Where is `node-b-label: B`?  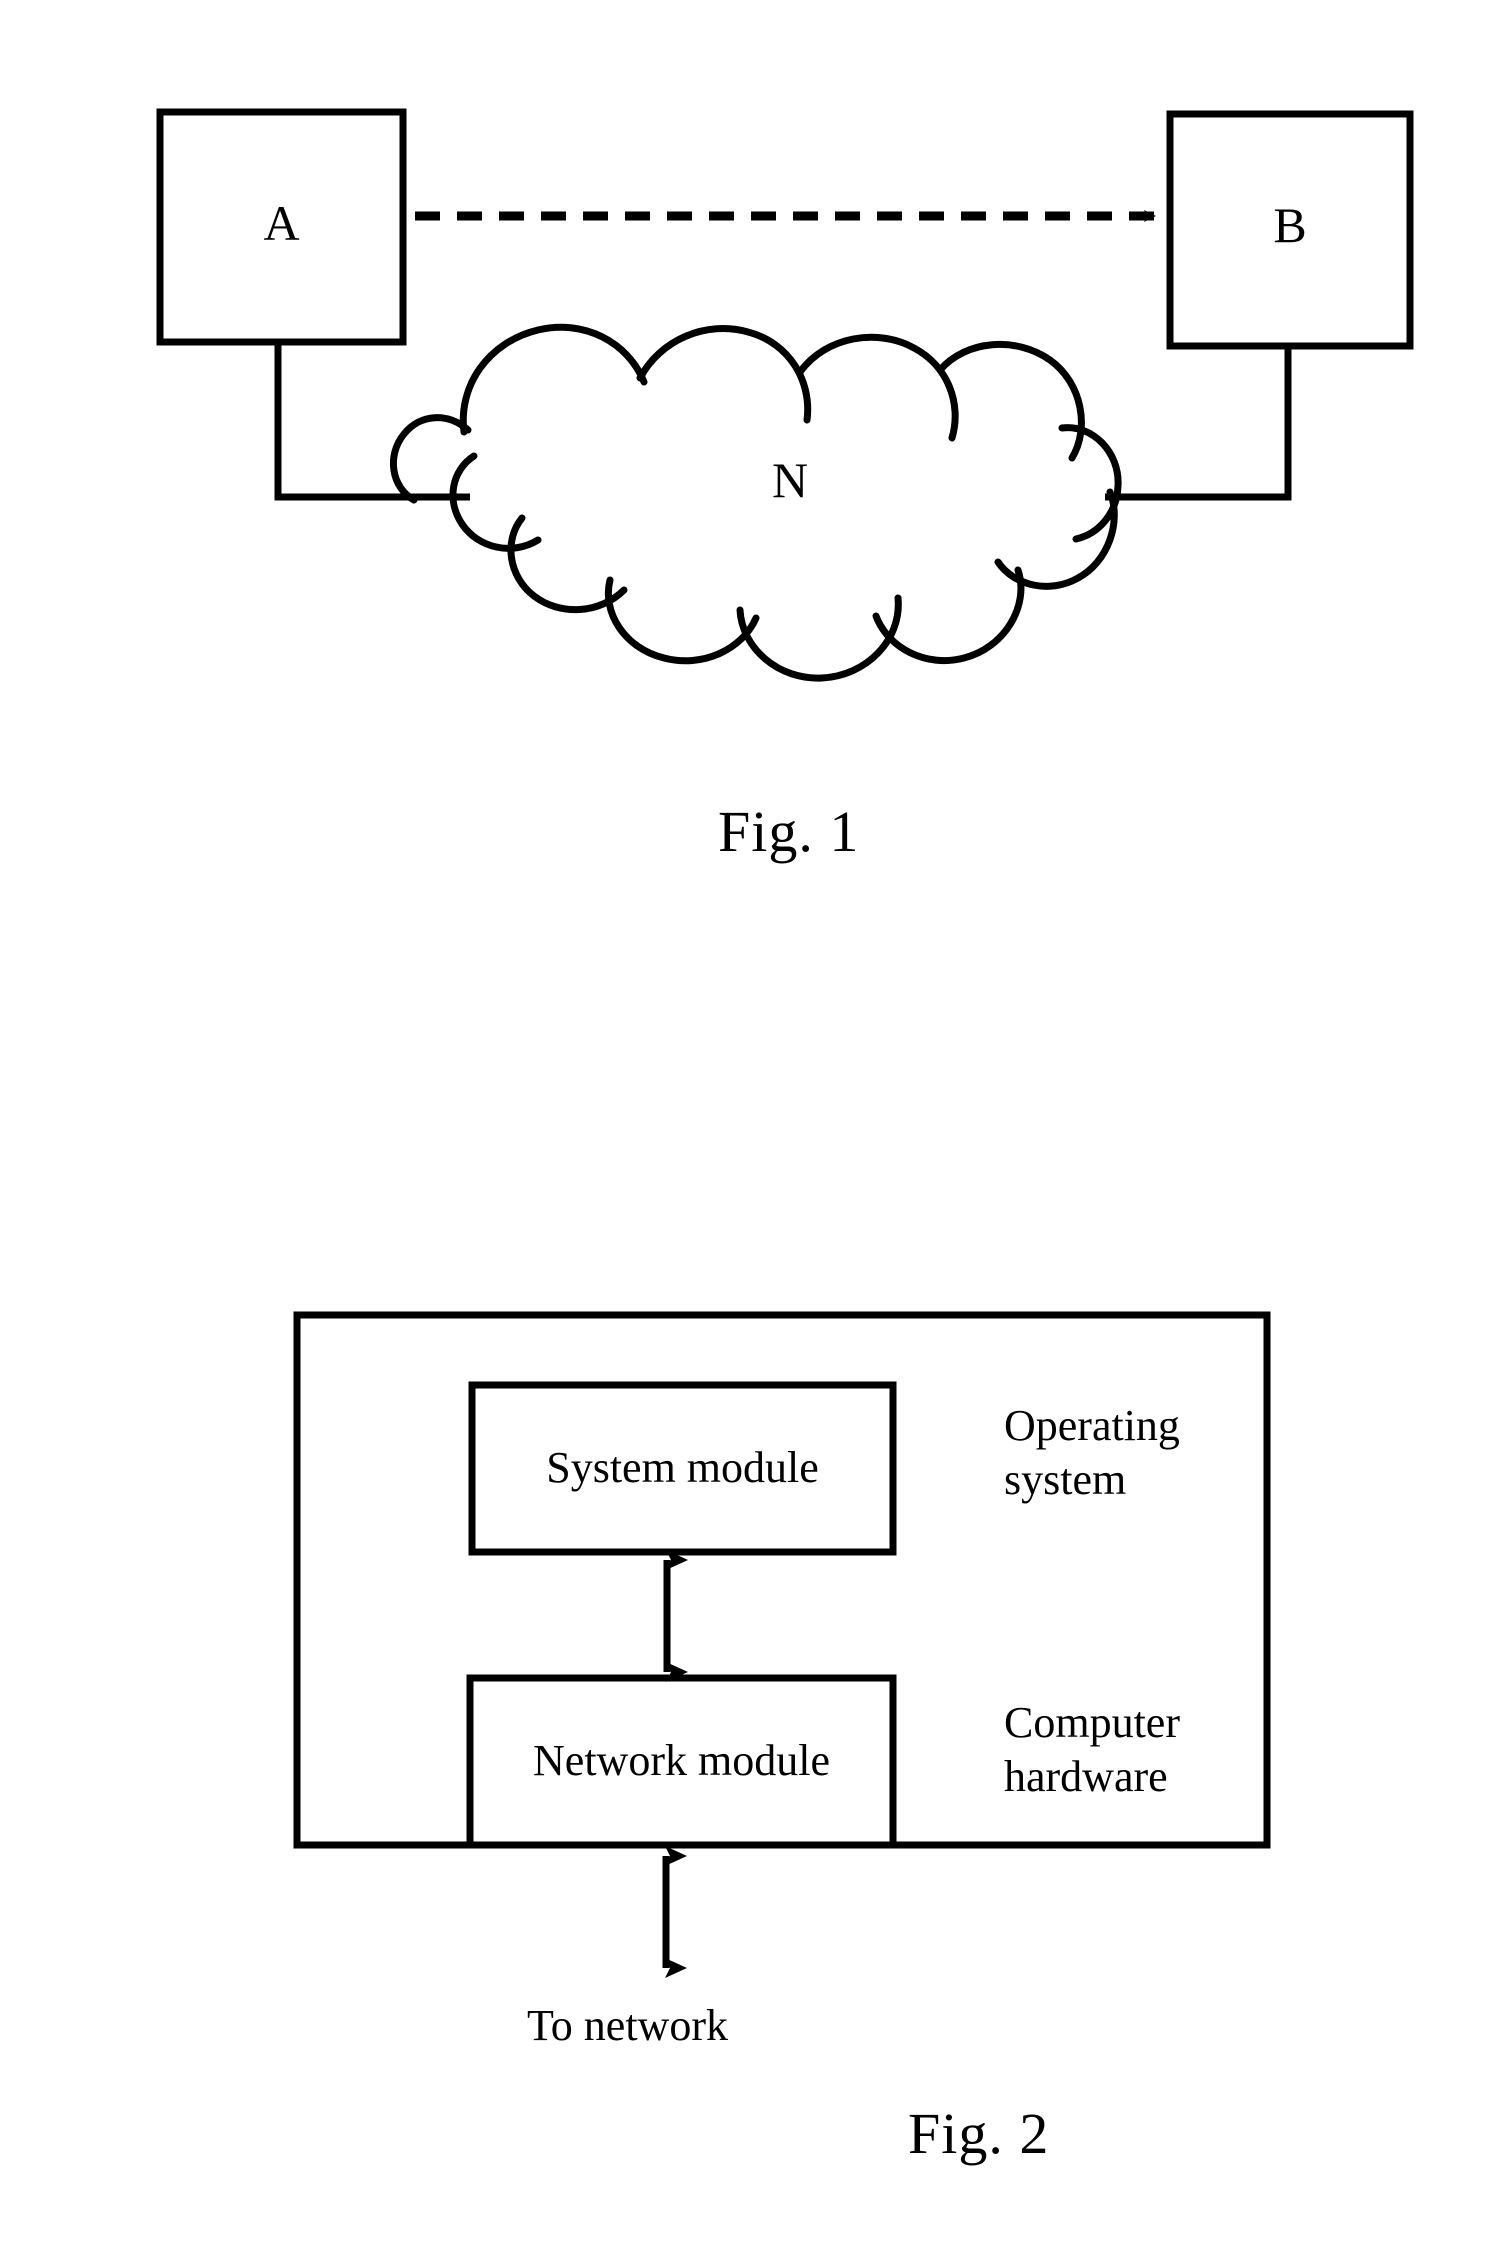
node-b-label: B is located at coordinates (1290, 225).